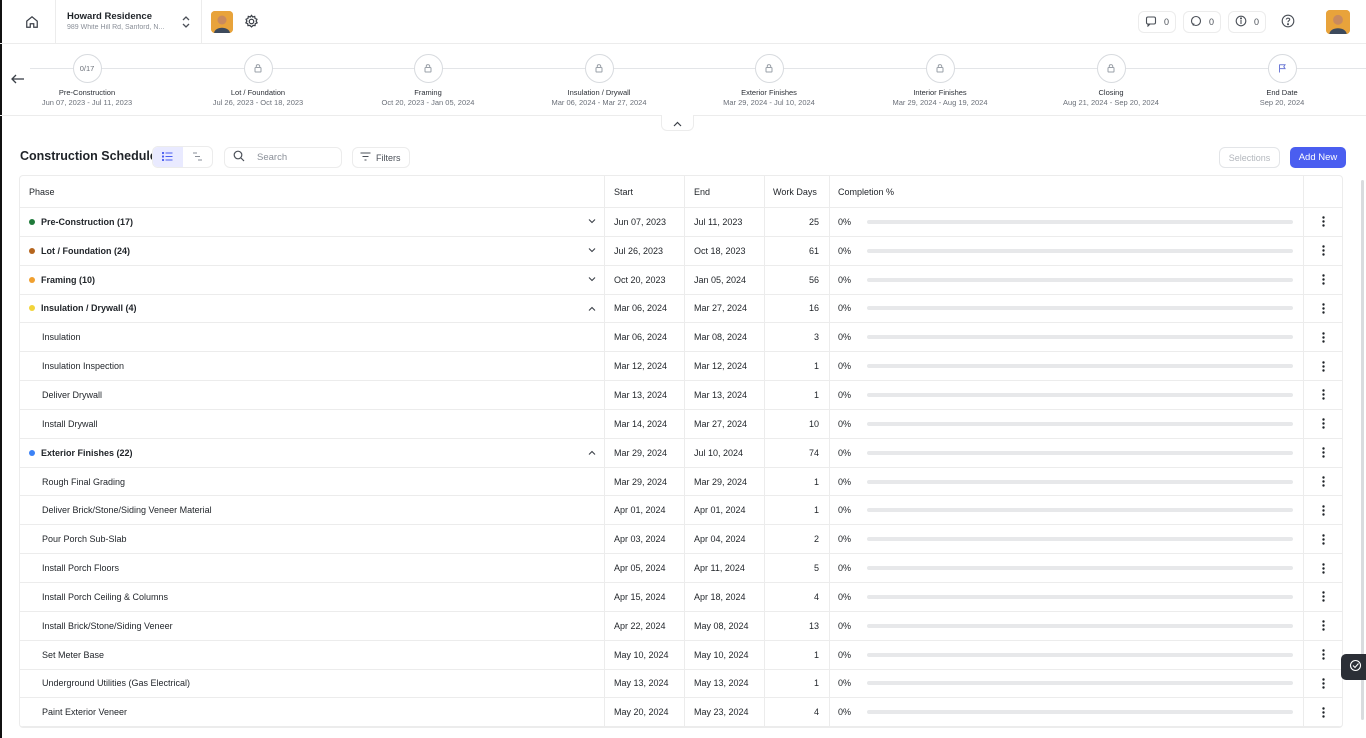 This screenshot has width=1366, height=738. Describe the element at coordinates (381, 157) in the screenshot. I see `filters-button: Filters` at that location.